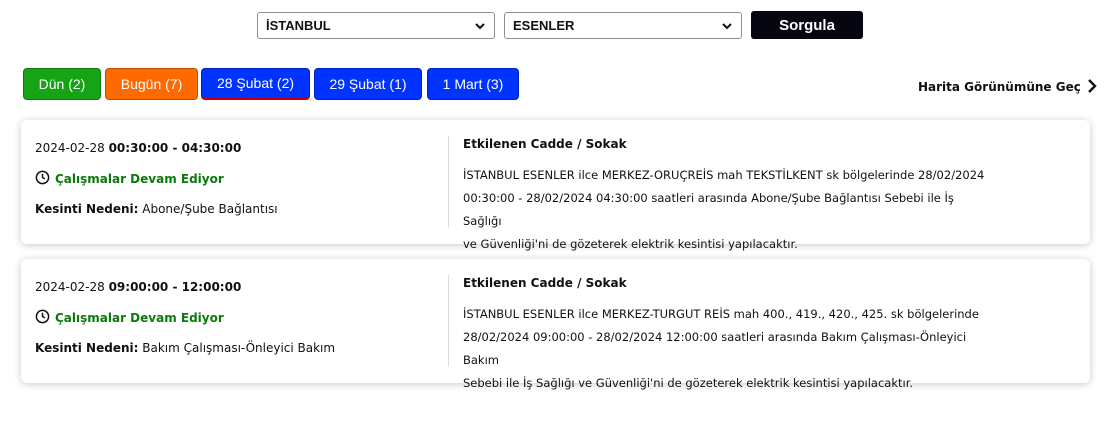 This screenshot has width=1115, height=437. I want to click on map-view-link: Harita Görünümüne Geç, so click(1007, 87).